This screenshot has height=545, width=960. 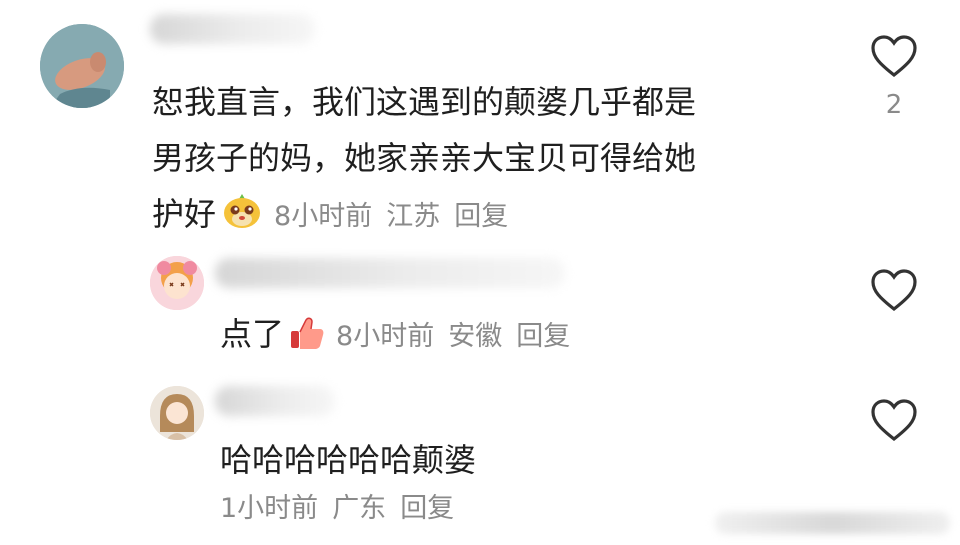 What do you see at coordinates (307, 340) in the screenshot?
I see `like-thumb-emoji` at bounding box center [307, 340].